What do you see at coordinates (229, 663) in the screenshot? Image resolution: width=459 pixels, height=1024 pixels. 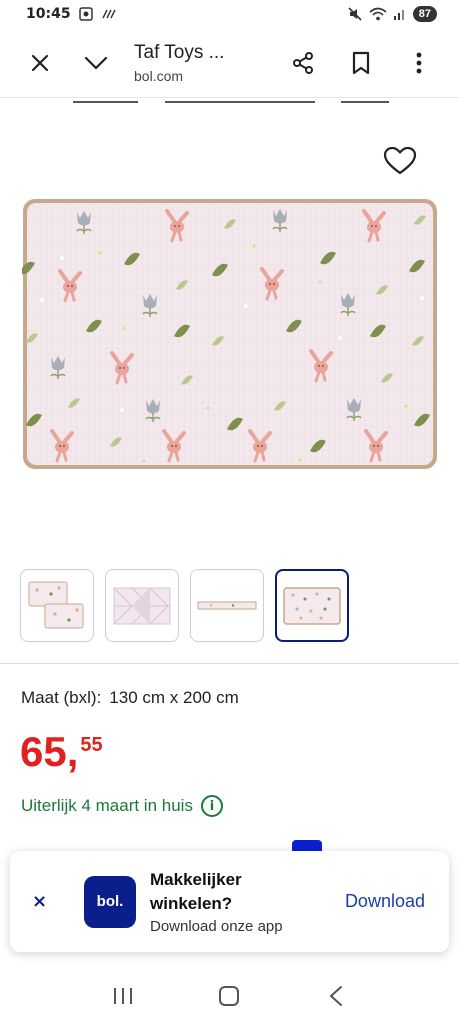 I see `divider` at bounding box center [229, 663].